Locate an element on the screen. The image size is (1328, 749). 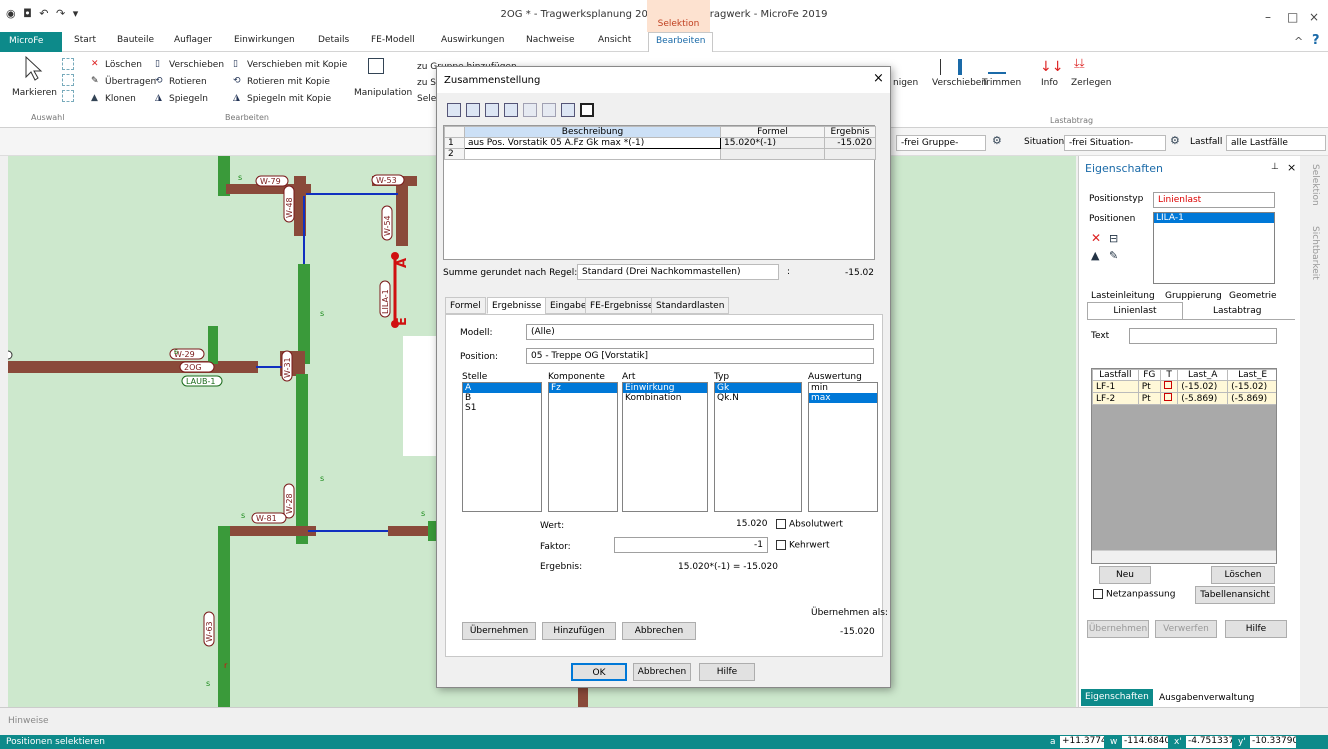
spiegeln-kopie-button: ◮ Spiegeln mit Kopie is located at coordinates (282, 98).